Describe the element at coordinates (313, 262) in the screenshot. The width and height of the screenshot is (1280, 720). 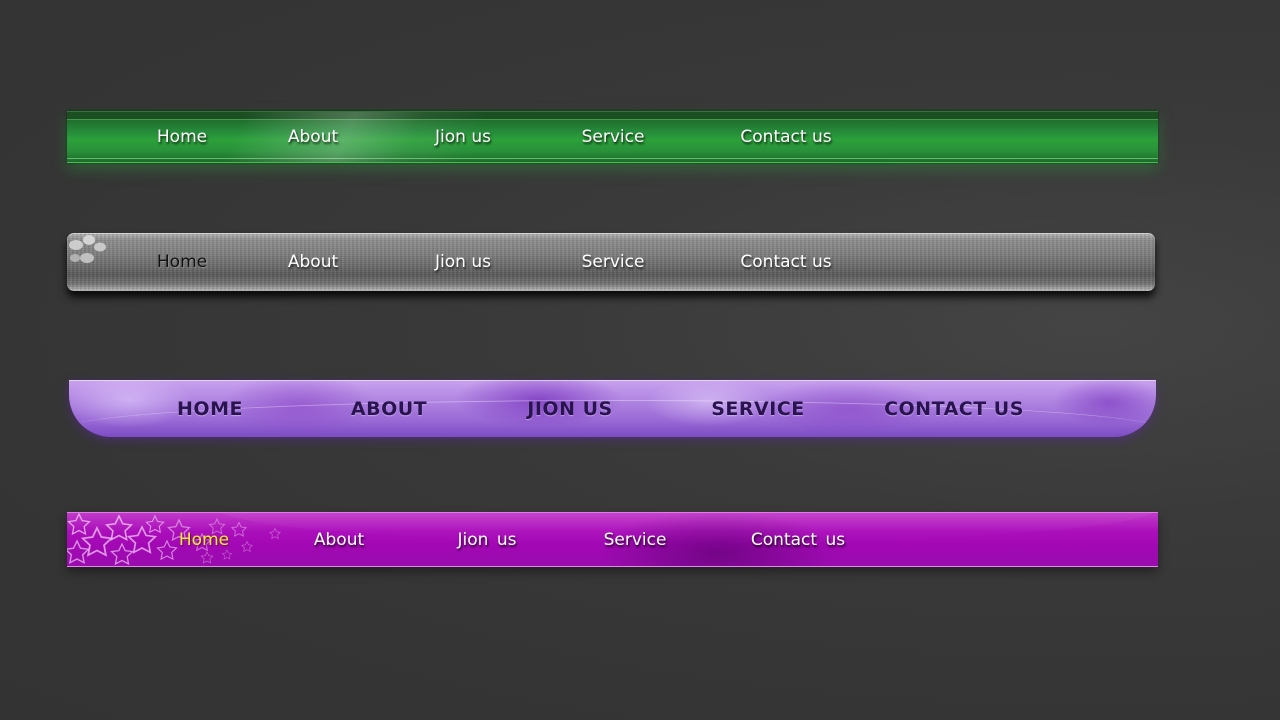
I see `silver-nav-about: About` at that location.